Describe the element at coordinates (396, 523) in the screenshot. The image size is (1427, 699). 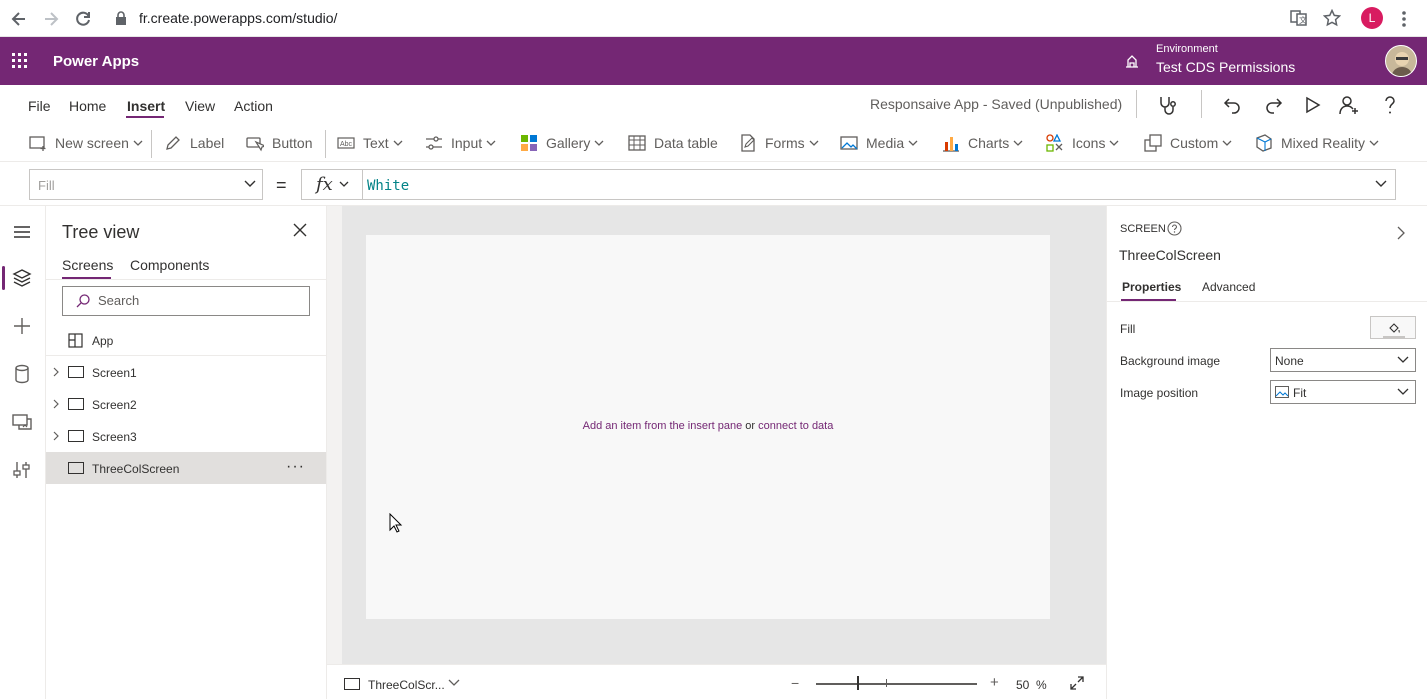
I see `mouse-cursor-icon` at that location.